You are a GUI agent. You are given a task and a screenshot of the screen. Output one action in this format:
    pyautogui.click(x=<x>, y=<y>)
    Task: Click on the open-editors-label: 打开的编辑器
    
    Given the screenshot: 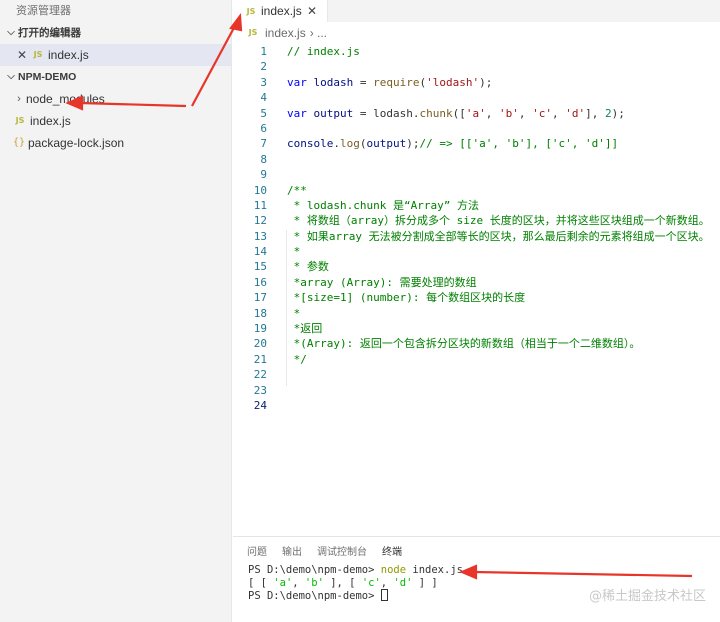 What is the action you would take?
    pyautogui.click(x=49, y=33)
    